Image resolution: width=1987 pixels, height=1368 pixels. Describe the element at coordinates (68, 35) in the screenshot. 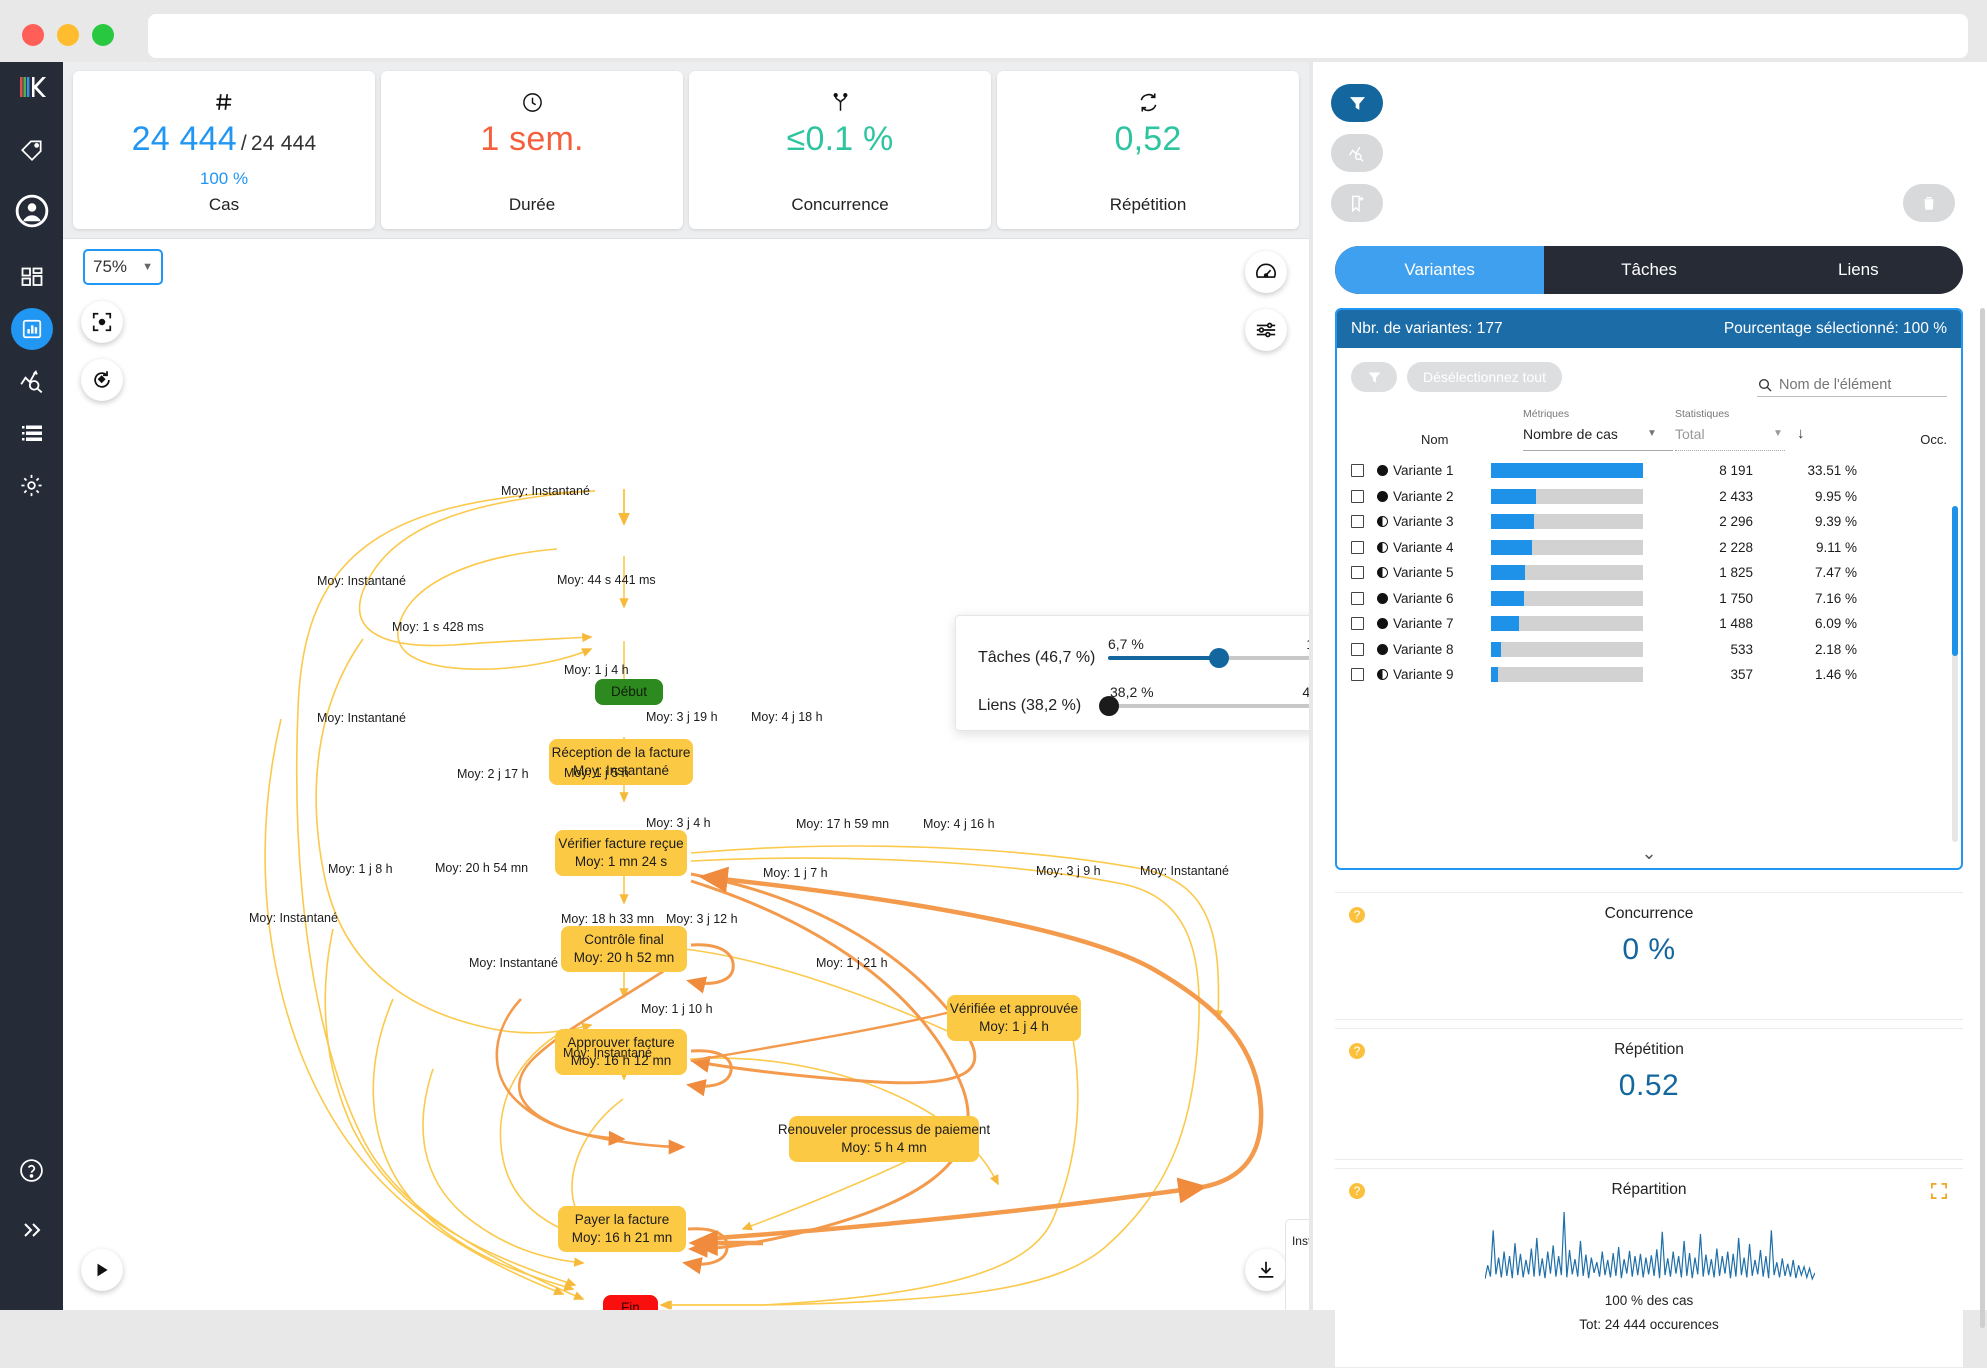

I see `minimize-window-button` at that location.